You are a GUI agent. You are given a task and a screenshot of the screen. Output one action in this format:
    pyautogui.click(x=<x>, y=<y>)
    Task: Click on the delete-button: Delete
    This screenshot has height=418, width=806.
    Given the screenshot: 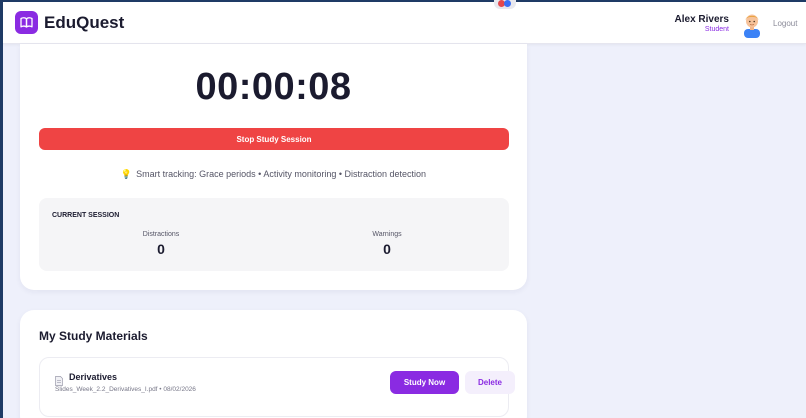 What is the action you would take?
    pyautogui.click(x=490, y=382)
    